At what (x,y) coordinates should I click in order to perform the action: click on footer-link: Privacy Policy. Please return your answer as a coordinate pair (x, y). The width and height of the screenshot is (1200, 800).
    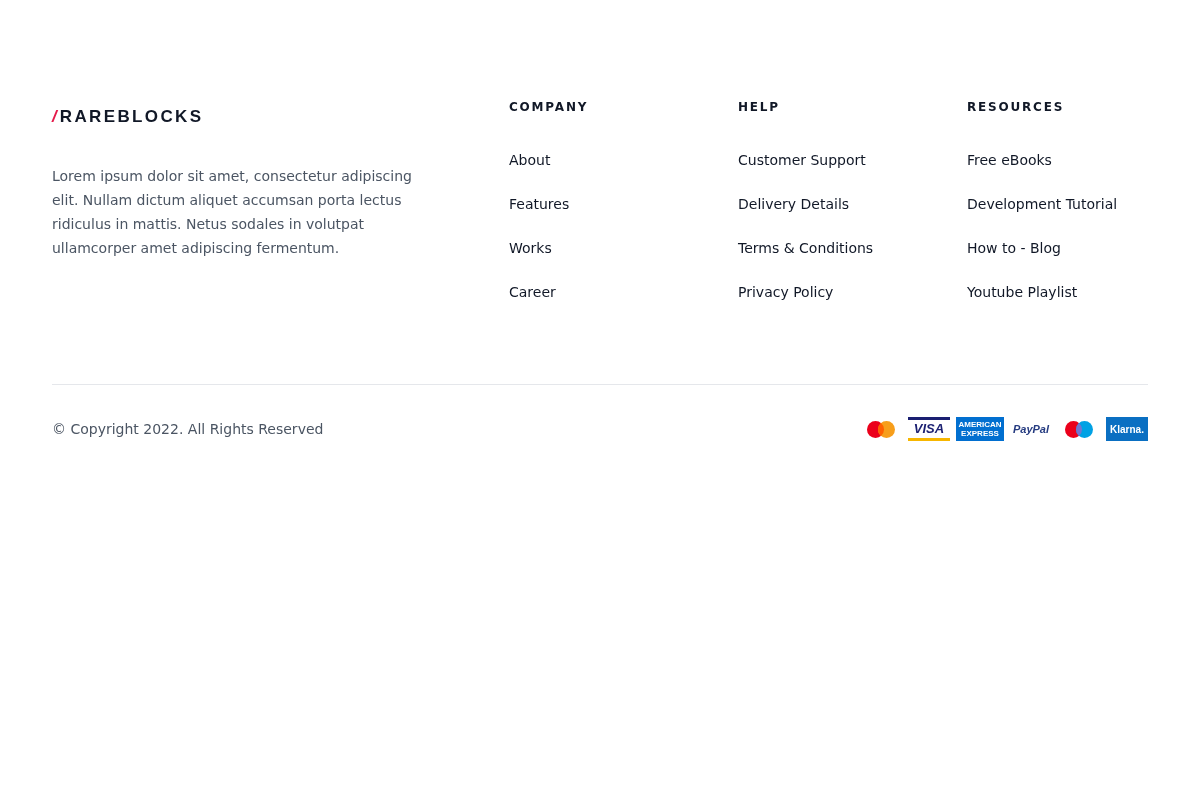
    Looking at the image, I should click on (786, 292).